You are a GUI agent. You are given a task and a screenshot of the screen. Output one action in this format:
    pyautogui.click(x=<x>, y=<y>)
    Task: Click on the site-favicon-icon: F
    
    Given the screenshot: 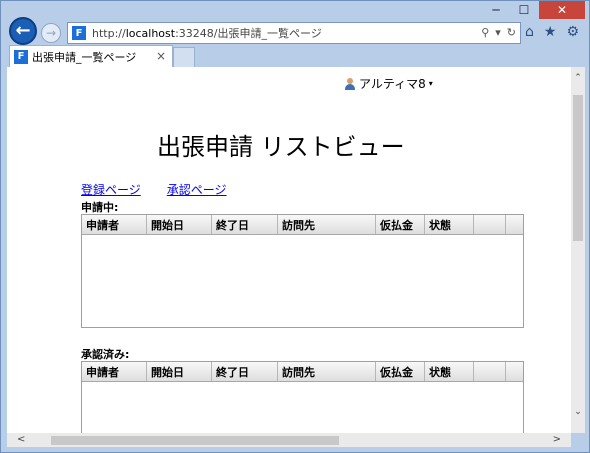 What is the action you would take?
    pyautogui.click(x=79, y=33)
    